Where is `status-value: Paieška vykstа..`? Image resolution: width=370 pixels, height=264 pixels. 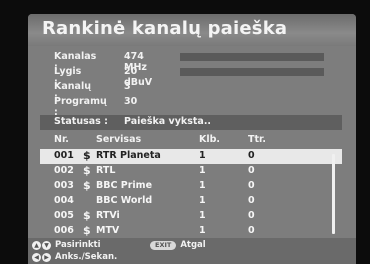
status-value: Paieška vykstа.. is located at coordinates (168, 121).